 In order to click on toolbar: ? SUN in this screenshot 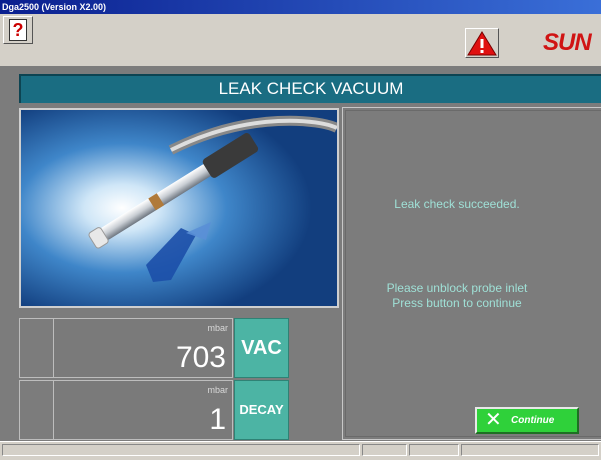, I will do `click(300, 40)`.